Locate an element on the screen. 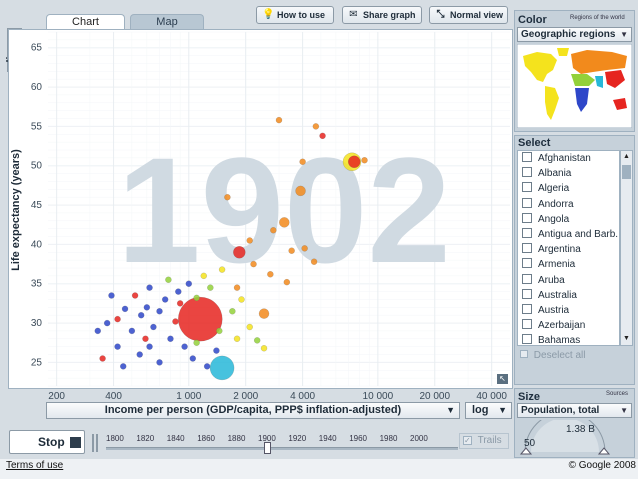 Image resolution: width=638 pixels, height=479 pixels. country-list-item: Australia is located at coordinates (570, 296).